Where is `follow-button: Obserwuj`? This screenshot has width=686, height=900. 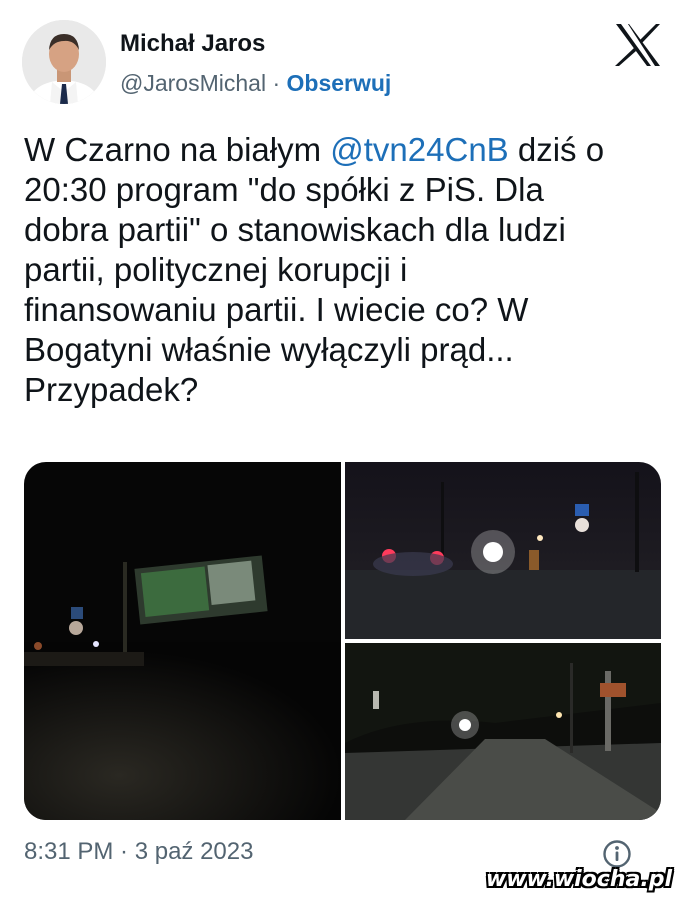 follow-button: Obserwuj is located at coordinates (339, 83).